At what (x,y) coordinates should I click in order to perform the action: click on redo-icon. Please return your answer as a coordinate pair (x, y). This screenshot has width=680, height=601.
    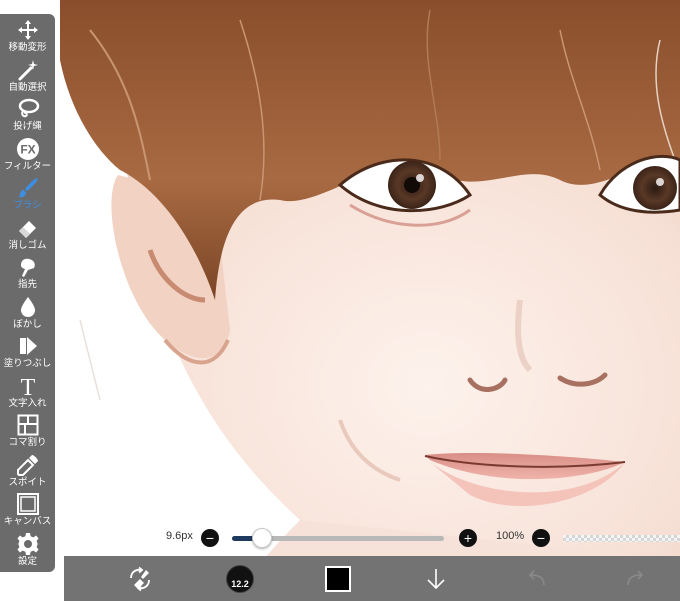
    Looking at the image, I should click on (635, 577).